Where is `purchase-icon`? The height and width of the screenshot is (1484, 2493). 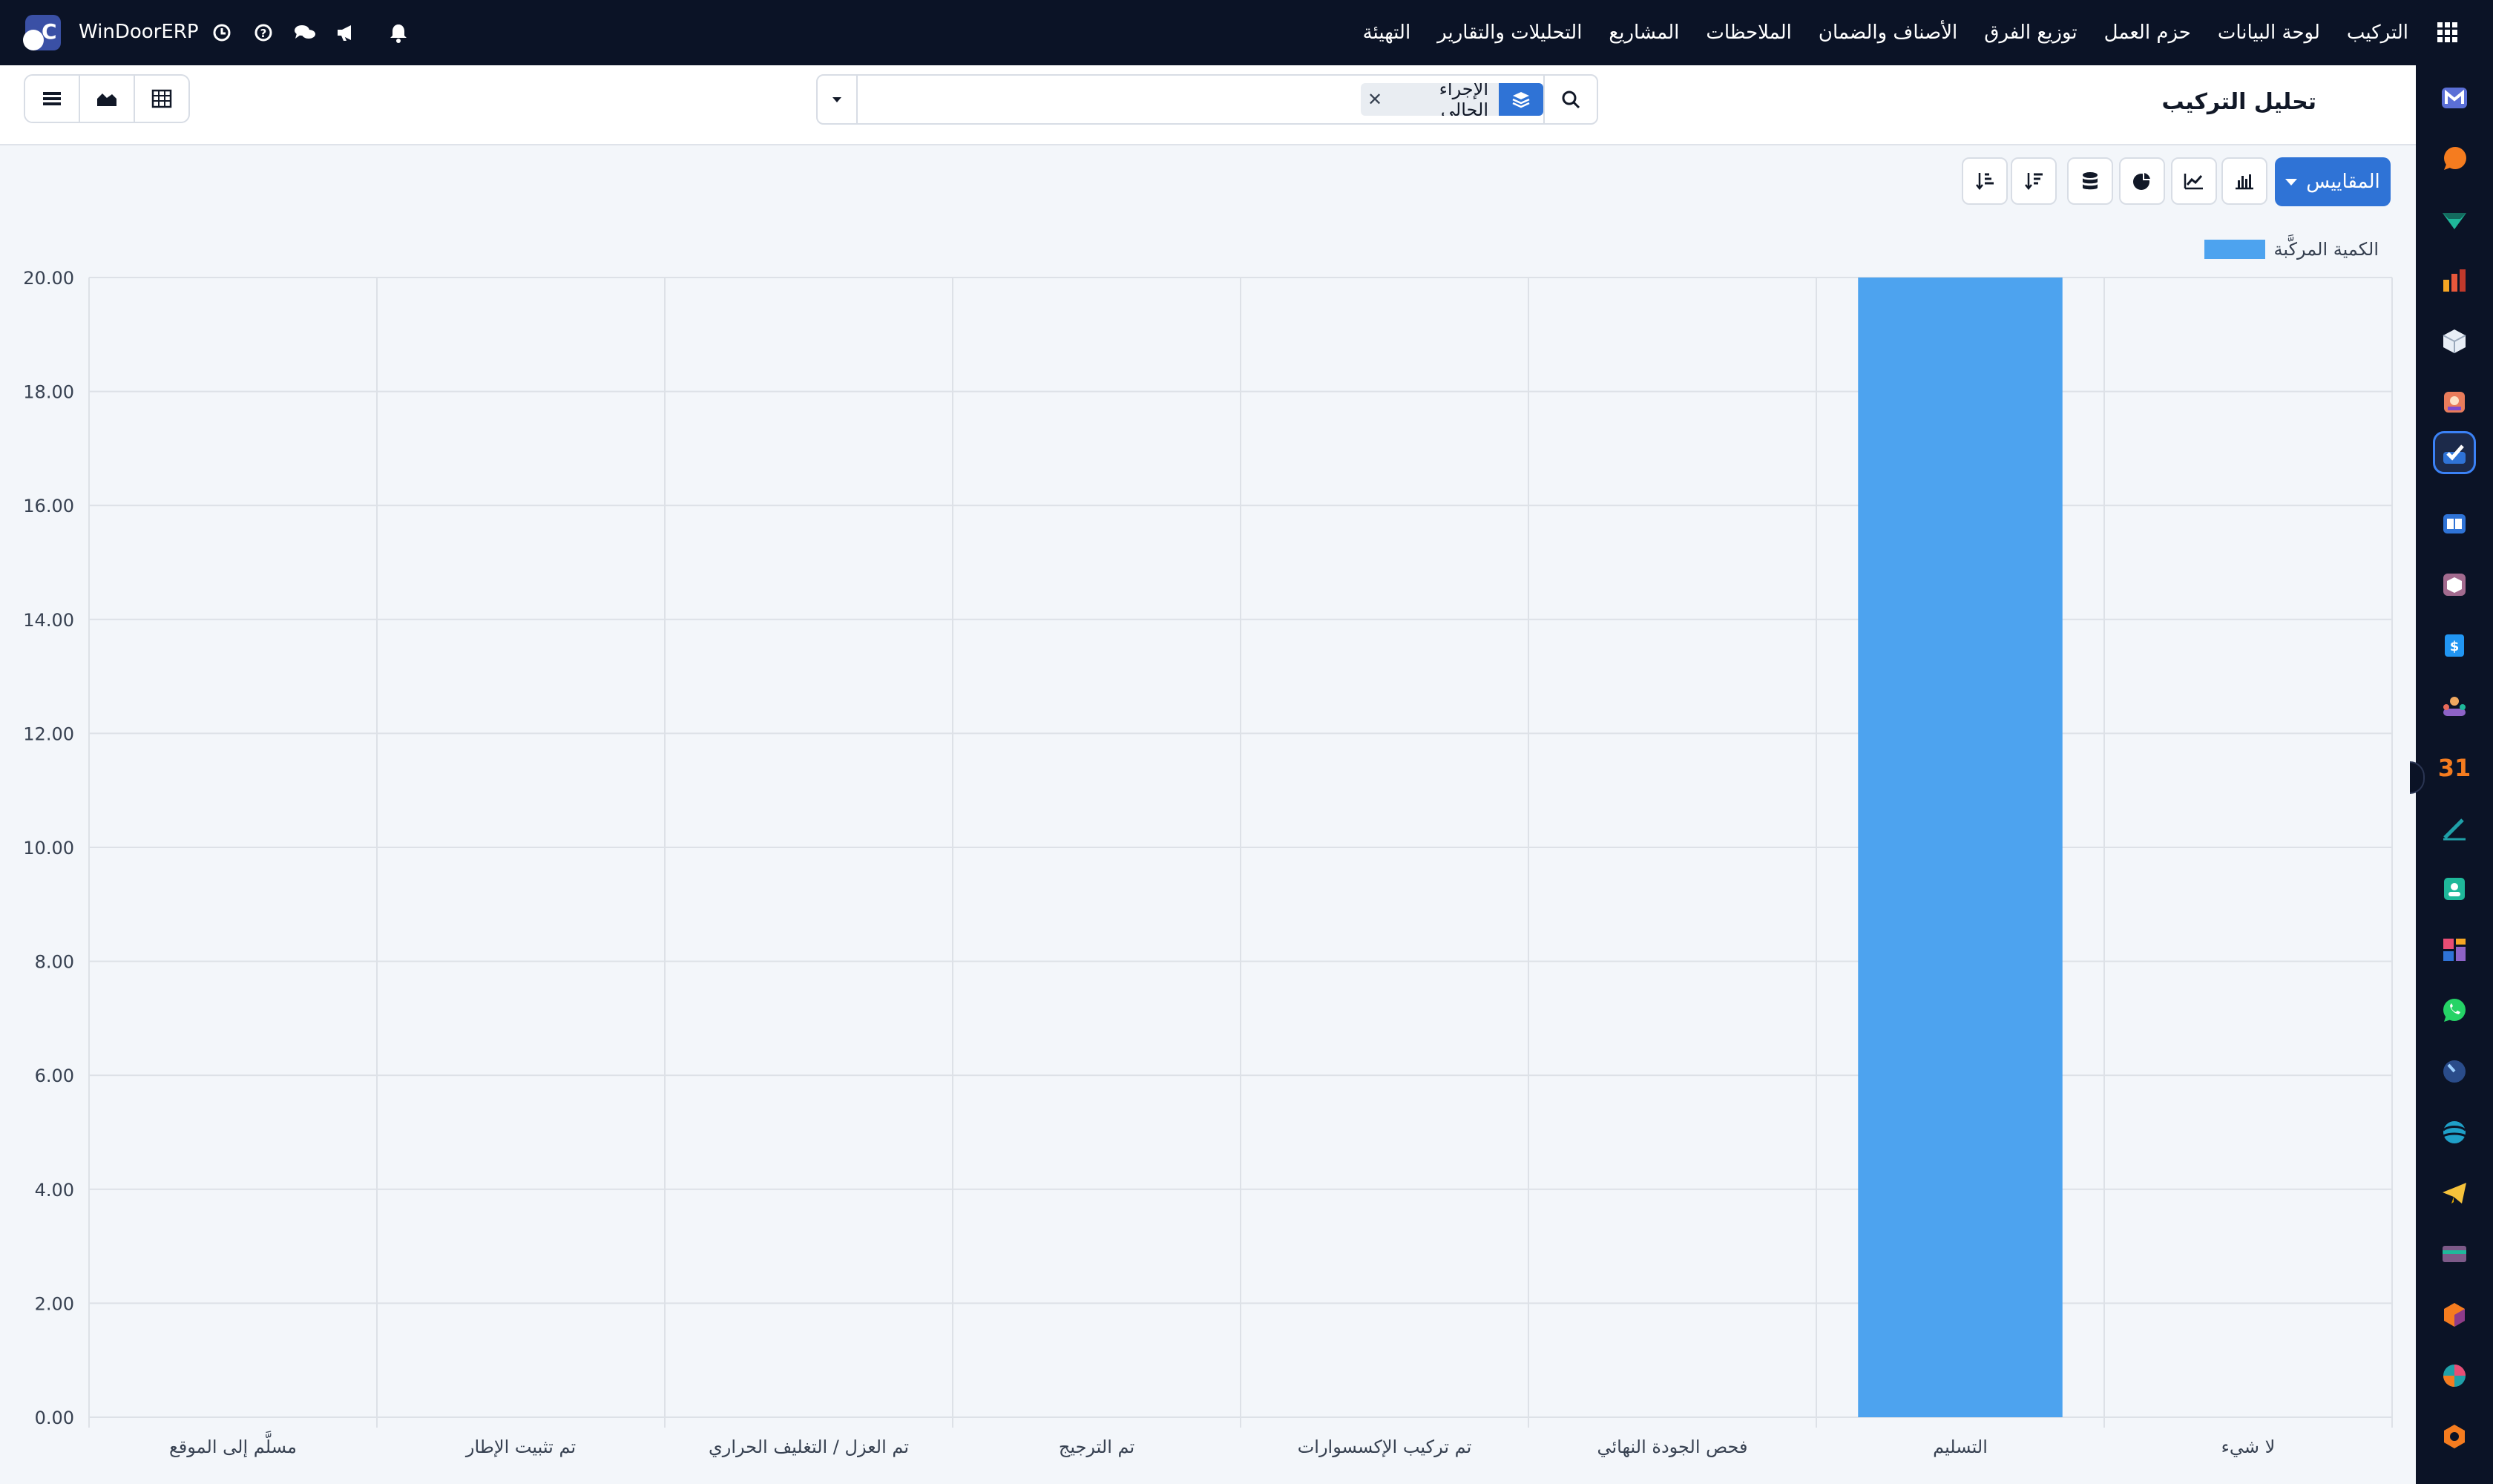 purchase-icon is located at coordinates (2454, 584).